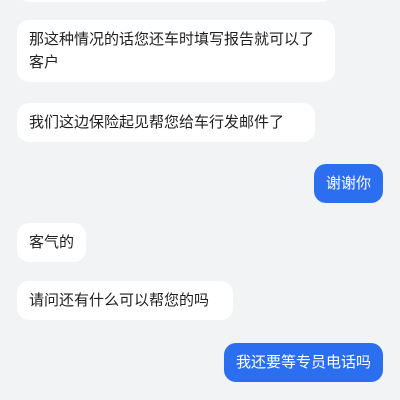 The width and height of the screenshot is (400, 400). I want to click on message-bubble-incoming: 请问还有什么可以帮您的吗, so click(125, 300).